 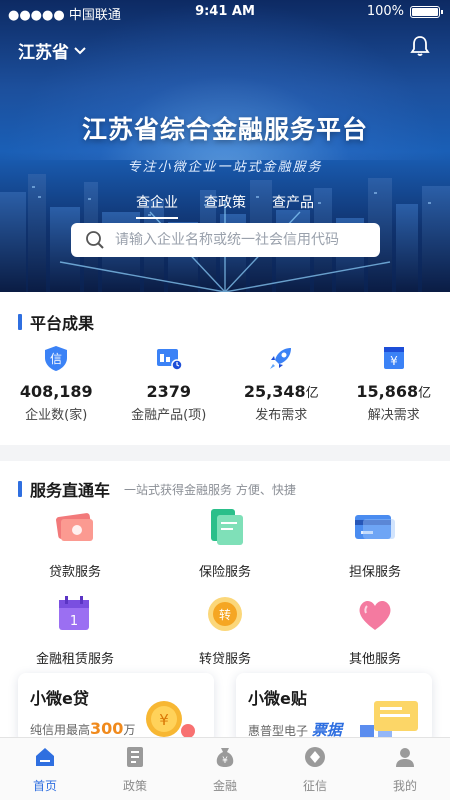 What do you see at coordinates (74, 621) in the screenshot?
I see `svg-text: 1` at bounding box center [74, 621].